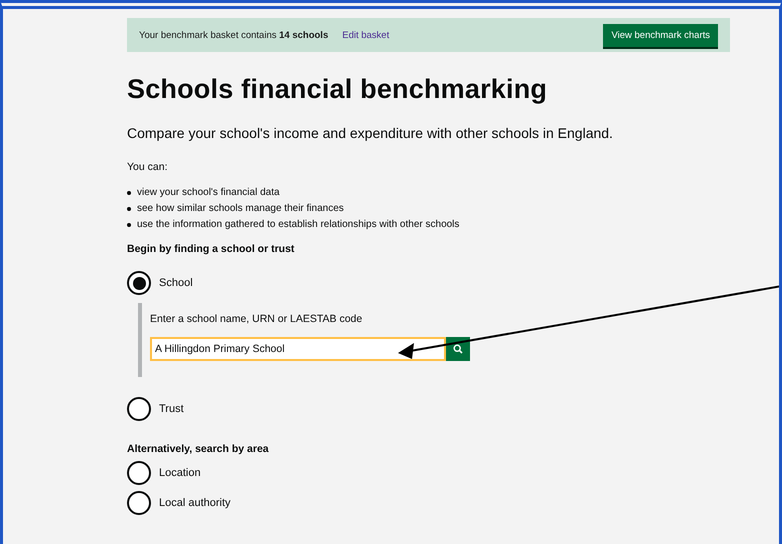 The height and width of the screenshot is (544, 782). I want to click on search-icon, so click(458, 349).